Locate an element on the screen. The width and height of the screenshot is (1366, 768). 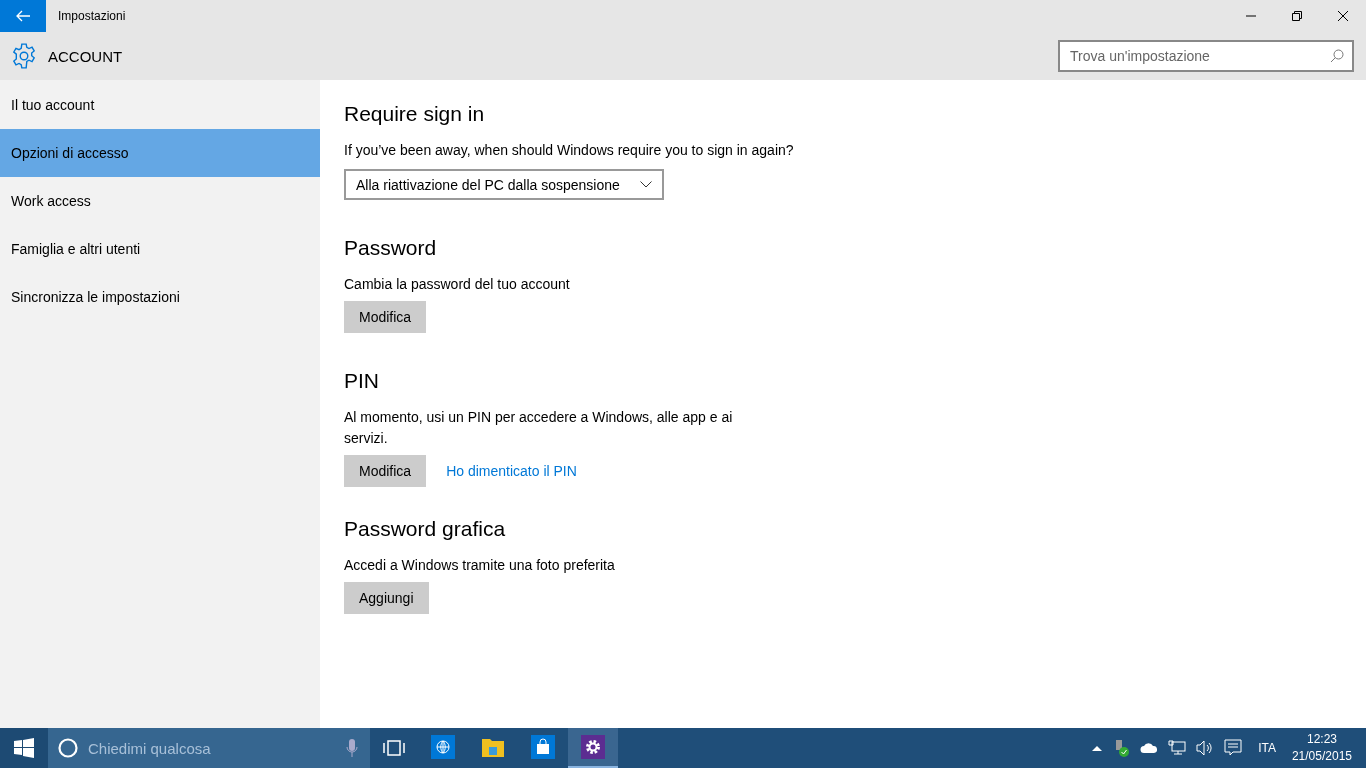
back-arrow-icon is located at coordinates (23, 16).